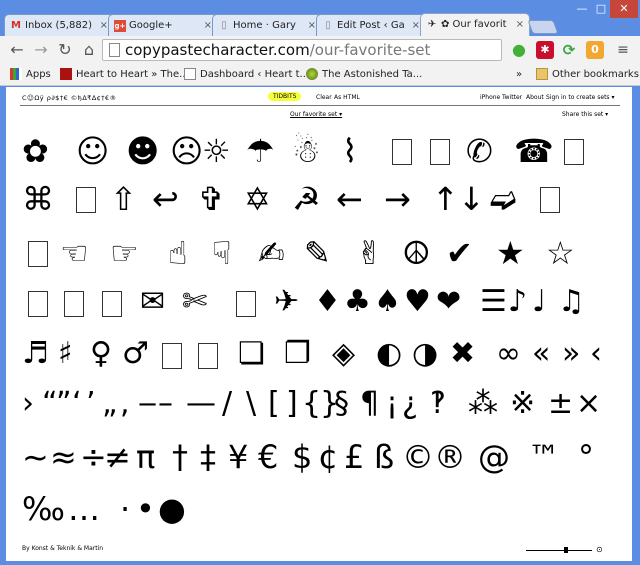 The image size is (640, 565). Describe the element at coordinates (328, 457) in the screenshot. I see `character-glyph: ¢` at that location.